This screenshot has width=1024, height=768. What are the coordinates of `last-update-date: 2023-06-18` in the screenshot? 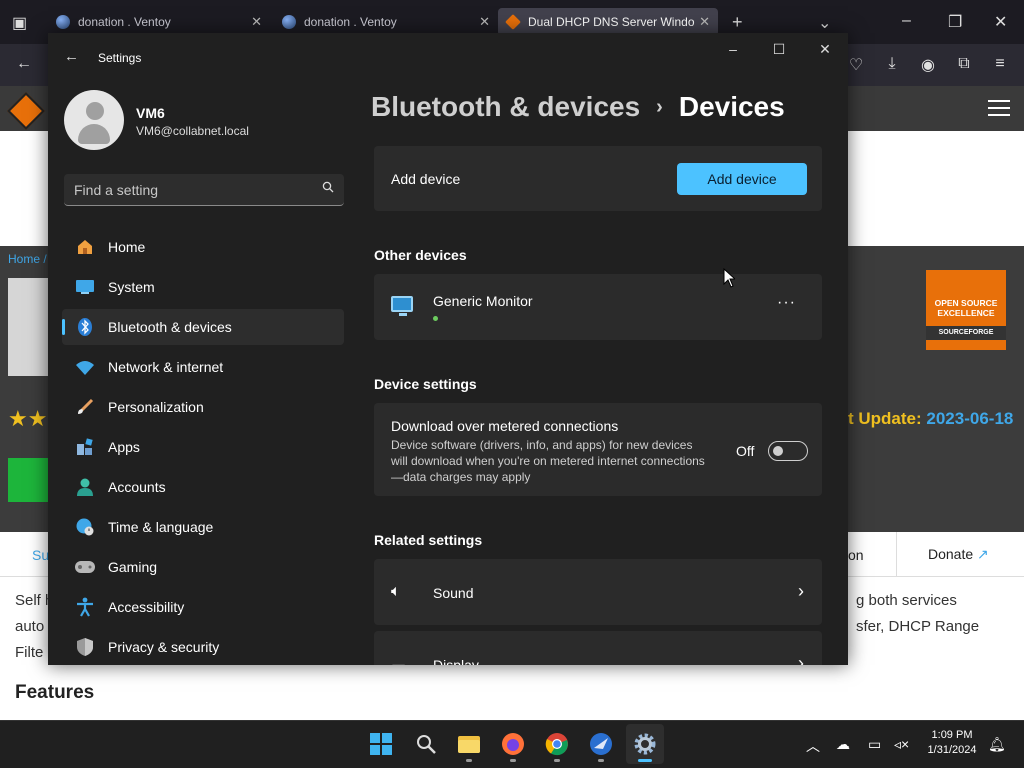 It's located at (970, 418).